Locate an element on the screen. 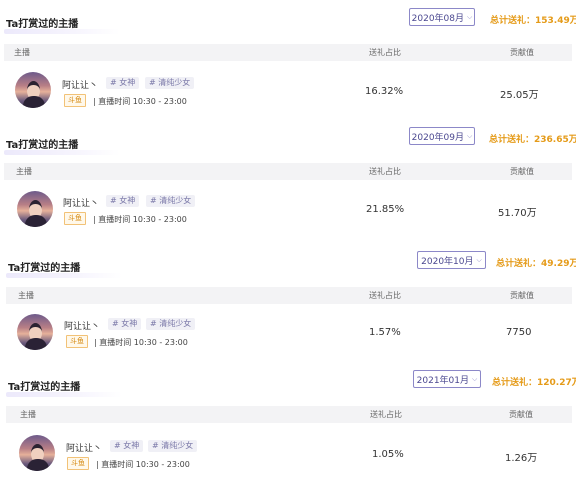 The height and width of the screenshot is (482, 576). contribution-value: 51.70万 is located at coordinates (517, 213).